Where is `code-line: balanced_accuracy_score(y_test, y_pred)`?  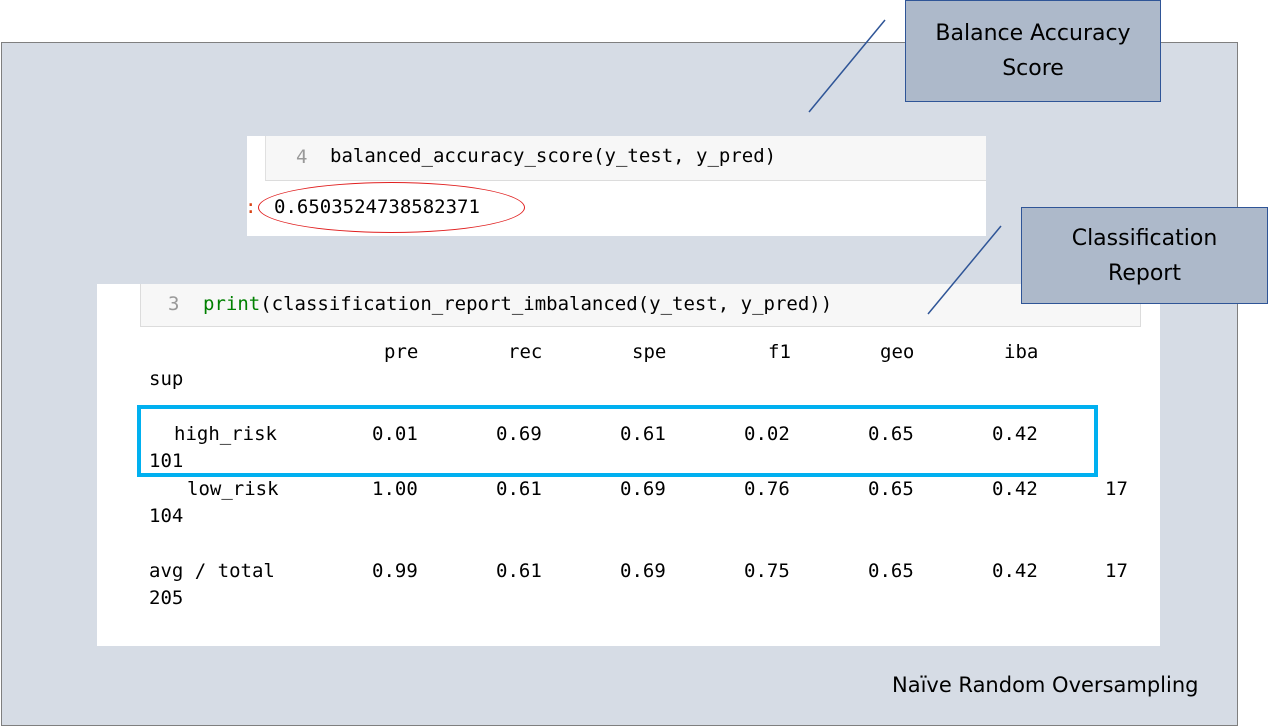 code-line: balanced_accuracy_score(y_test, y_pred) is located at coordinates (553, 156).